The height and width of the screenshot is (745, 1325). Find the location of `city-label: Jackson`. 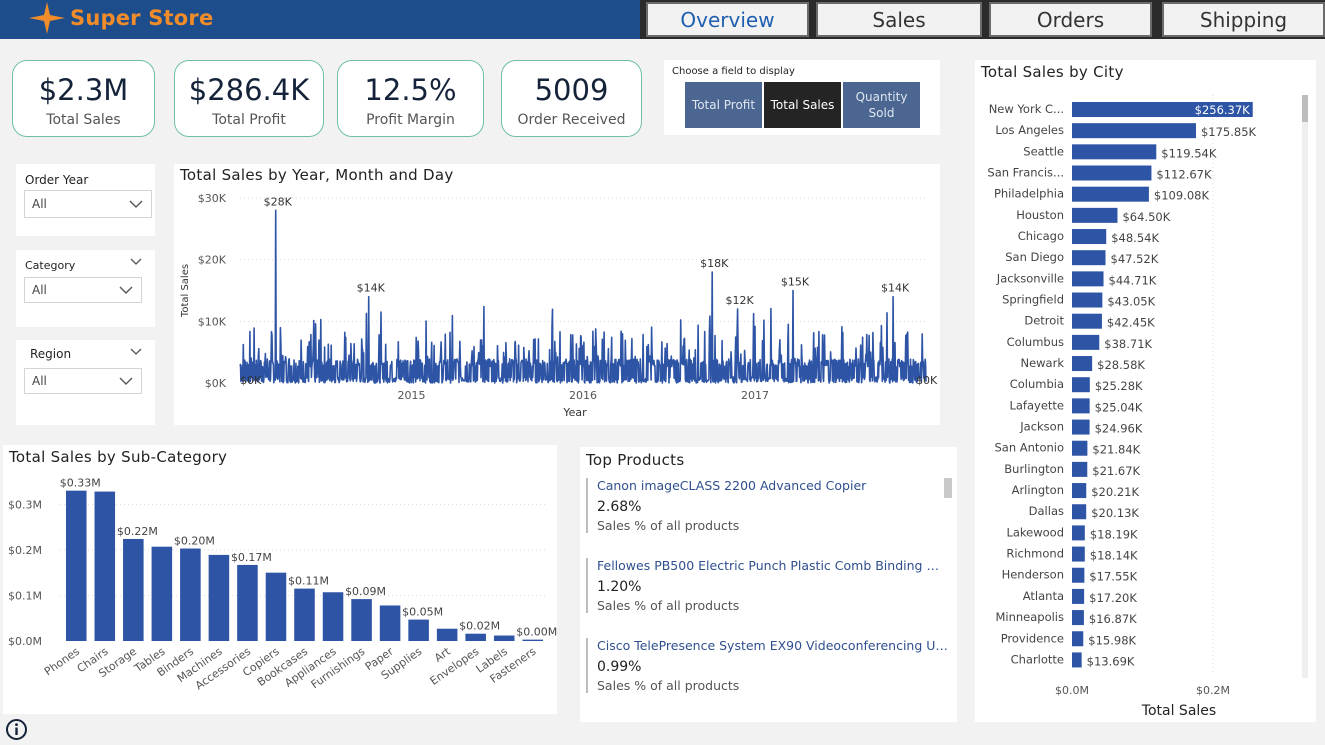

city-label: Jackson is located at coordinates (1041, 427).